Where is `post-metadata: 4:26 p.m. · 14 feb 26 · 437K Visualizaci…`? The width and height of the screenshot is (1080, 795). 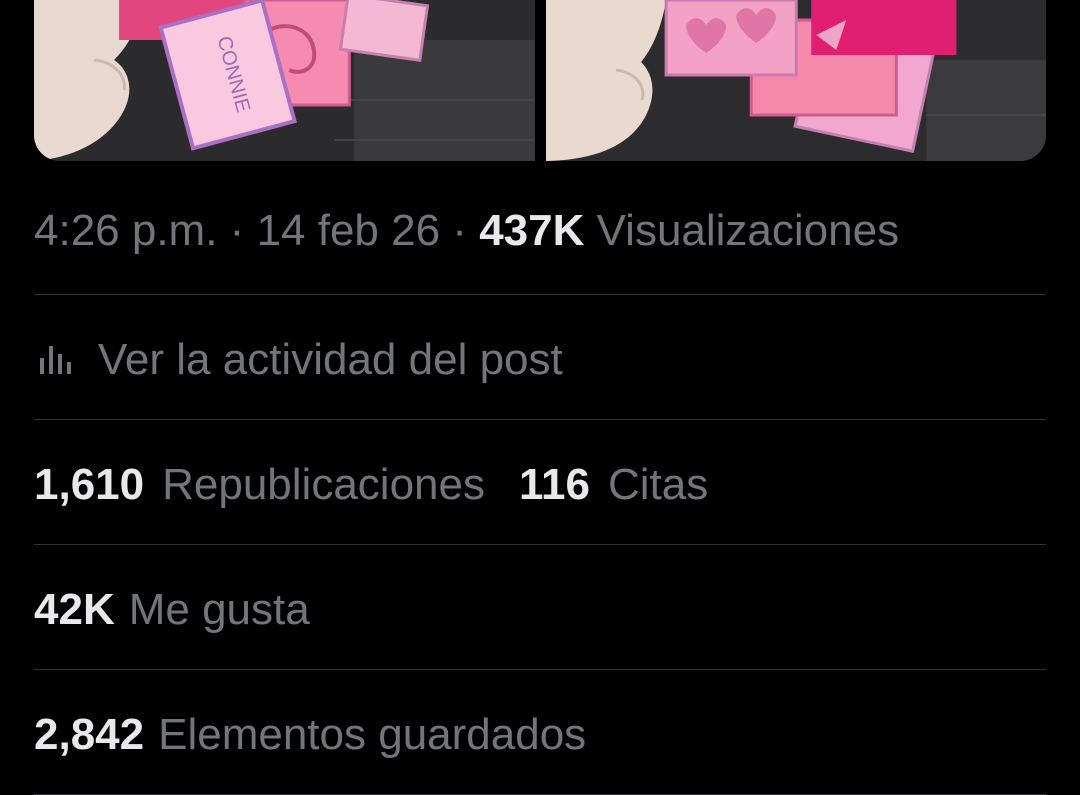
post-metadata: 4:26 p.m. · 14 feb 26 · 437K Visualizaci… is located at coordinates (466, 231).